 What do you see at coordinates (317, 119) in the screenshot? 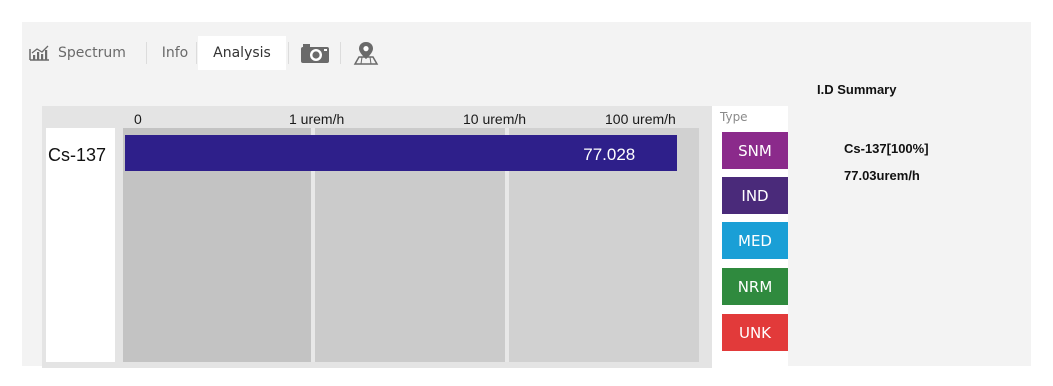
I see `x-tick-label: 1 urem/h` at bounding box center [317, 119].